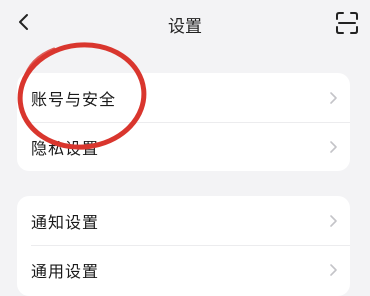  Describe the element at coordinates (185, 27) in the screenshot. I see `page-title: 设置` at that location.